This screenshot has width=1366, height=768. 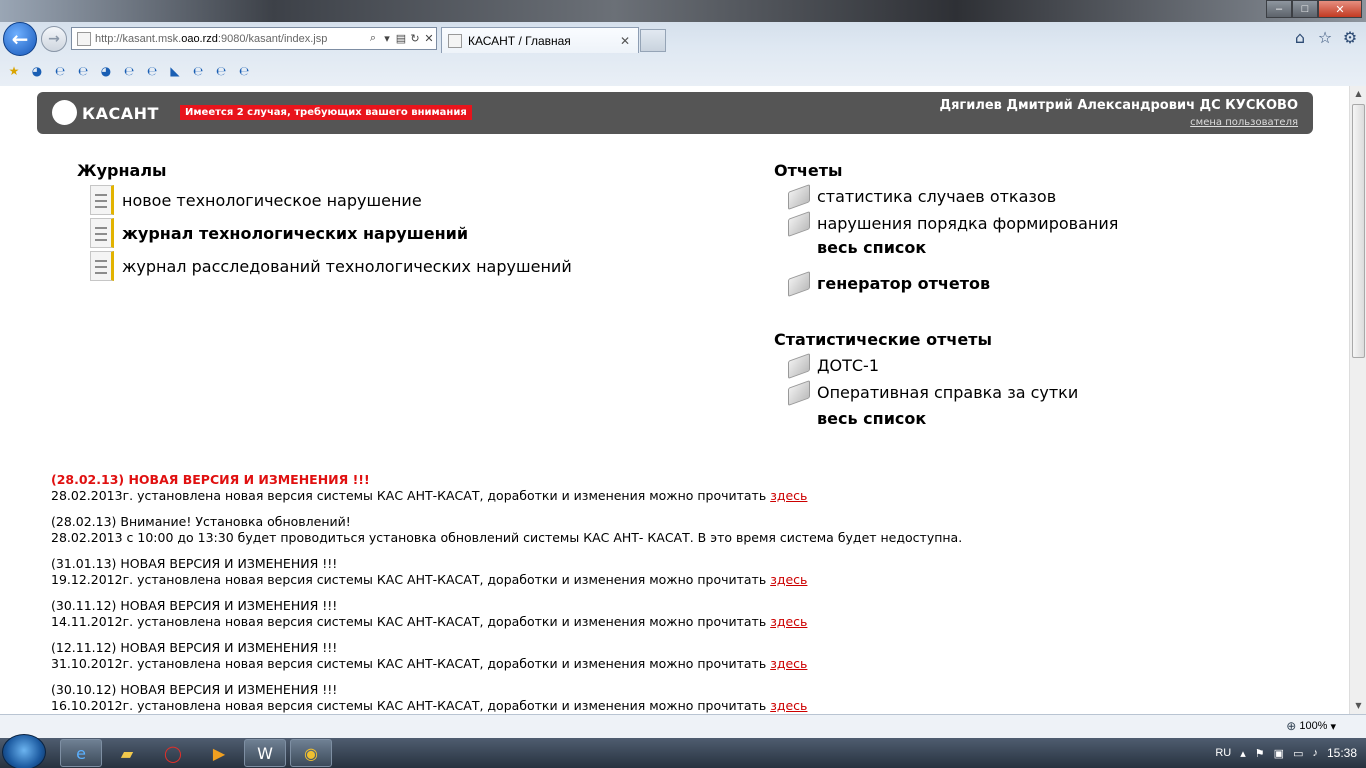 I want to click on add-favorite-icon: ★, so click(x=14, y=71).